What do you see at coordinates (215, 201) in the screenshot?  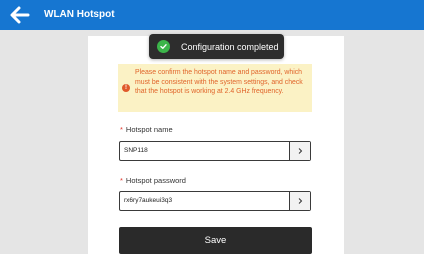 I see `hotspot-password-field: rx6ry7aukeui3q3` at bounding box center [215, 201].